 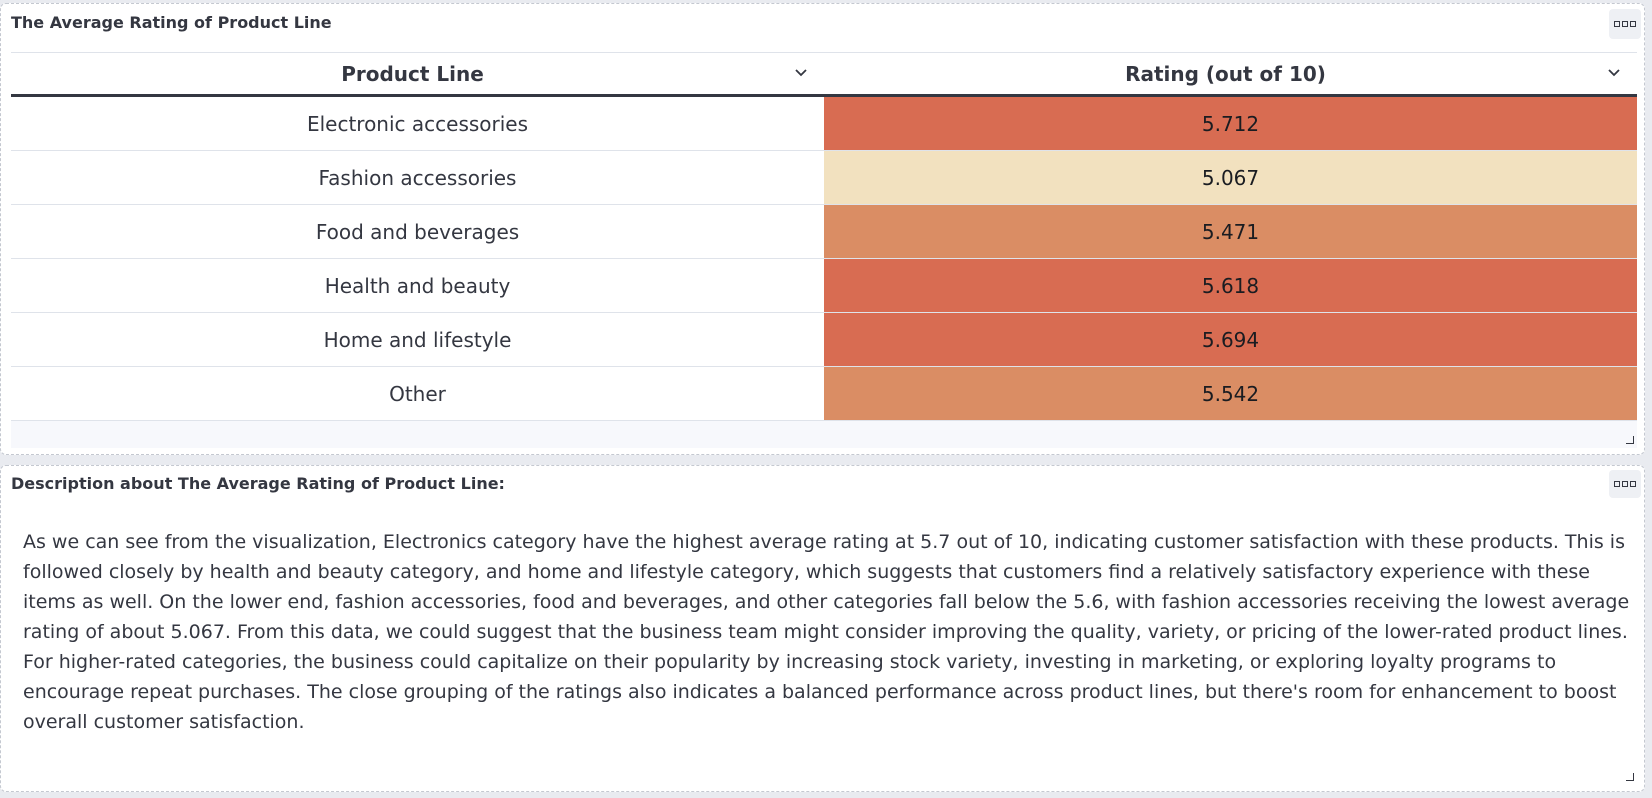 What do you see at coordinates (412, 73) in the screenshot?
I see `column-header-label: Product Line` at bounding box center [412, 73].